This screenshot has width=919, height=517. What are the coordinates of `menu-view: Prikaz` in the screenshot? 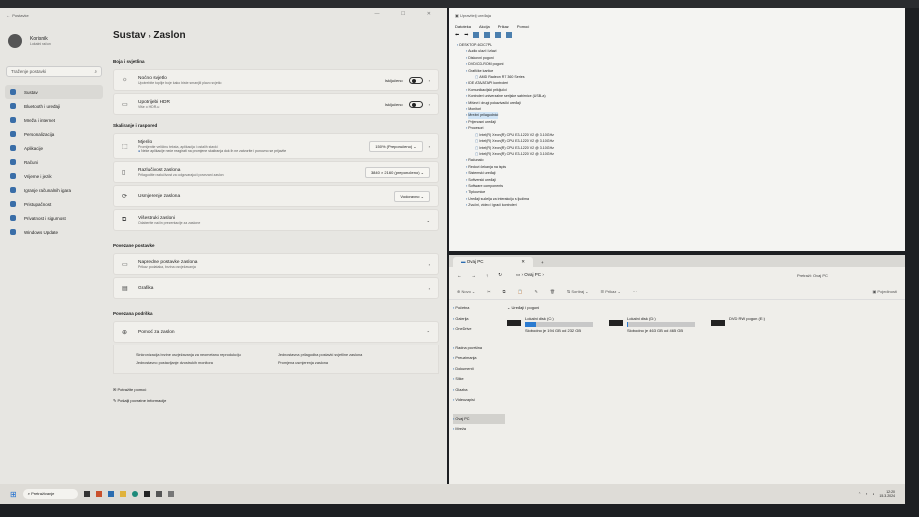 It's located at (503, 26).